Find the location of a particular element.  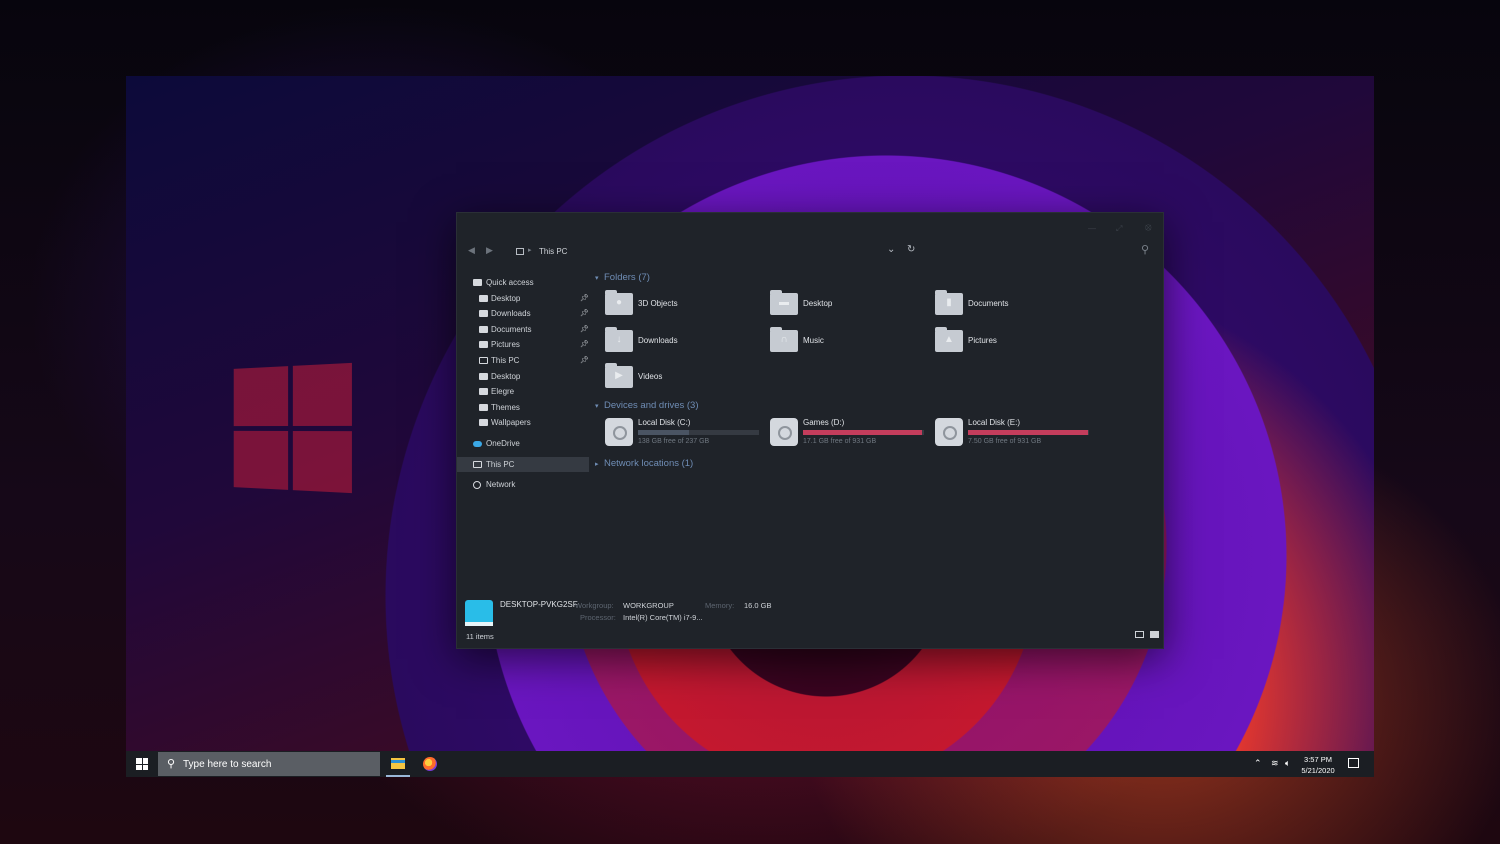

clock-date: 5/21/2020 is located at coordinates (1318, 770).